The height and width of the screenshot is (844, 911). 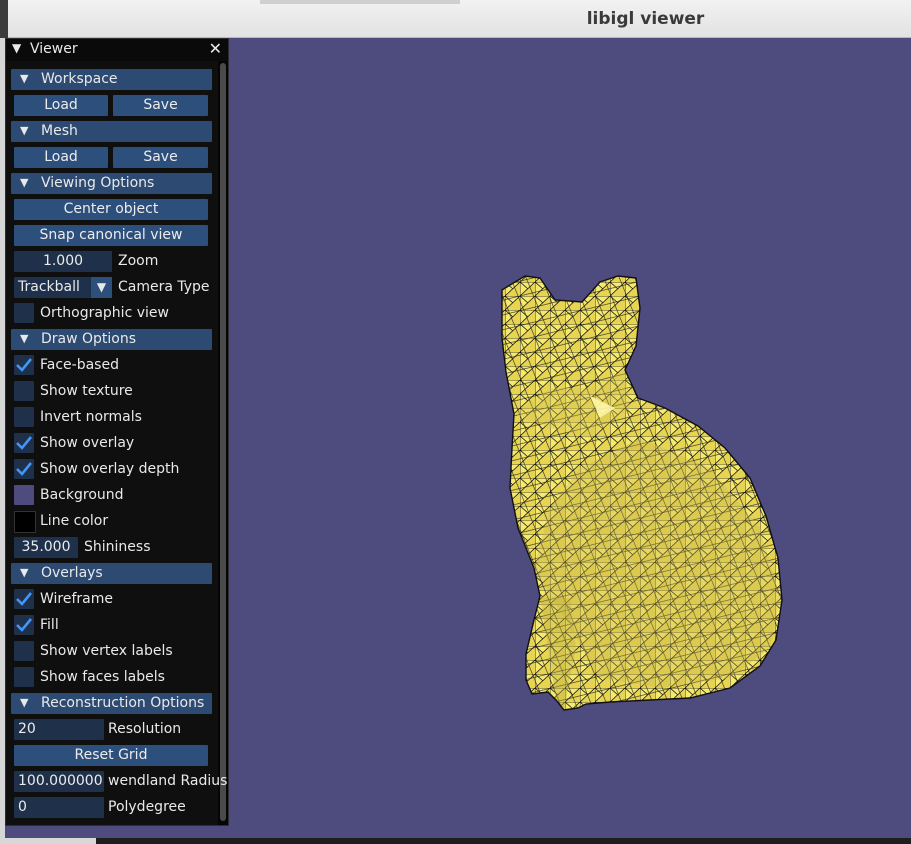 What do you see at coordinates (117, 50) in the screenshot?
I see `panel-title-bar: ▼ Viewer ✕` at bounding box center [117, 50].